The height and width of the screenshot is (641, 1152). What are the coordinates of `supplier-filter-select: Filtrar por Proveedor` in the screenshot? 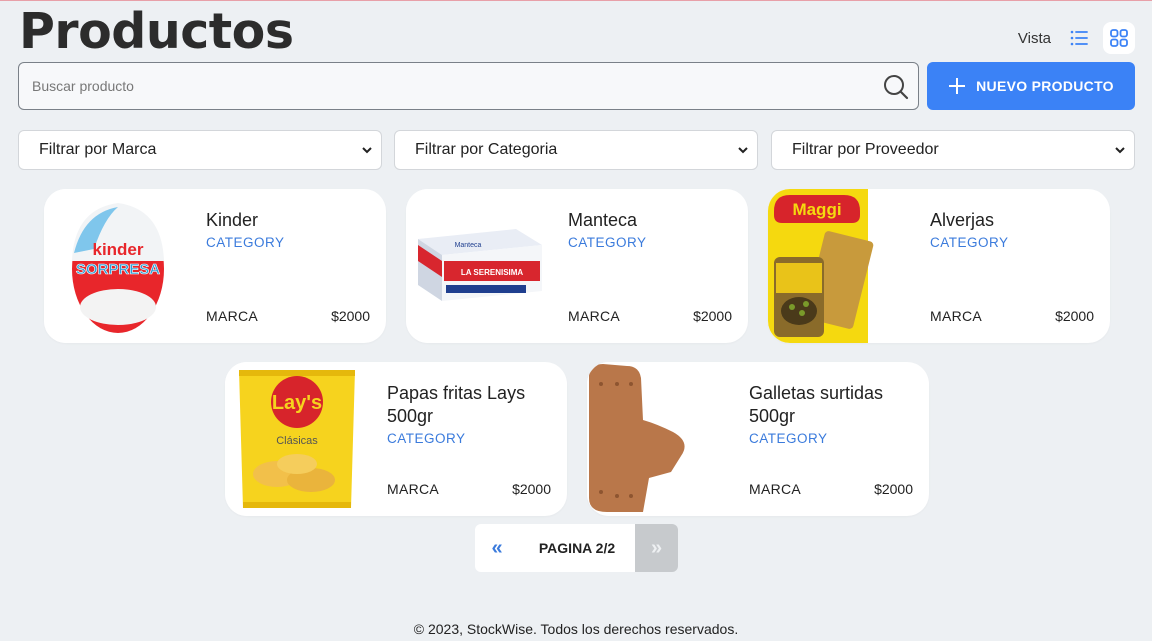 It's located at (953, 150).